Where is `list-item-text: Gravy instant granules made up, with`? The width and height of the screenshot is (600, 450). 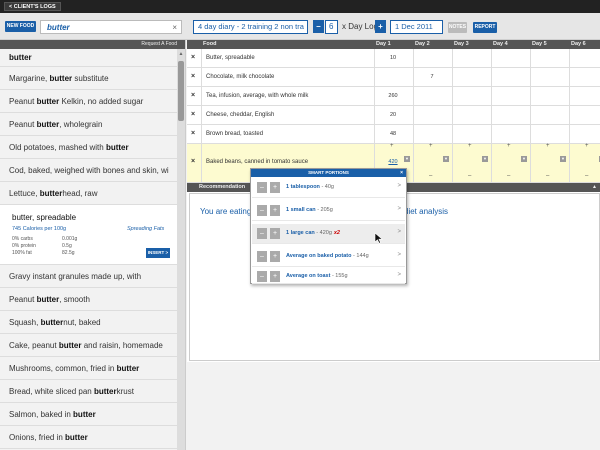
list-item-text: Gravy instant granules made up, with is located at coordinates (75, 276).